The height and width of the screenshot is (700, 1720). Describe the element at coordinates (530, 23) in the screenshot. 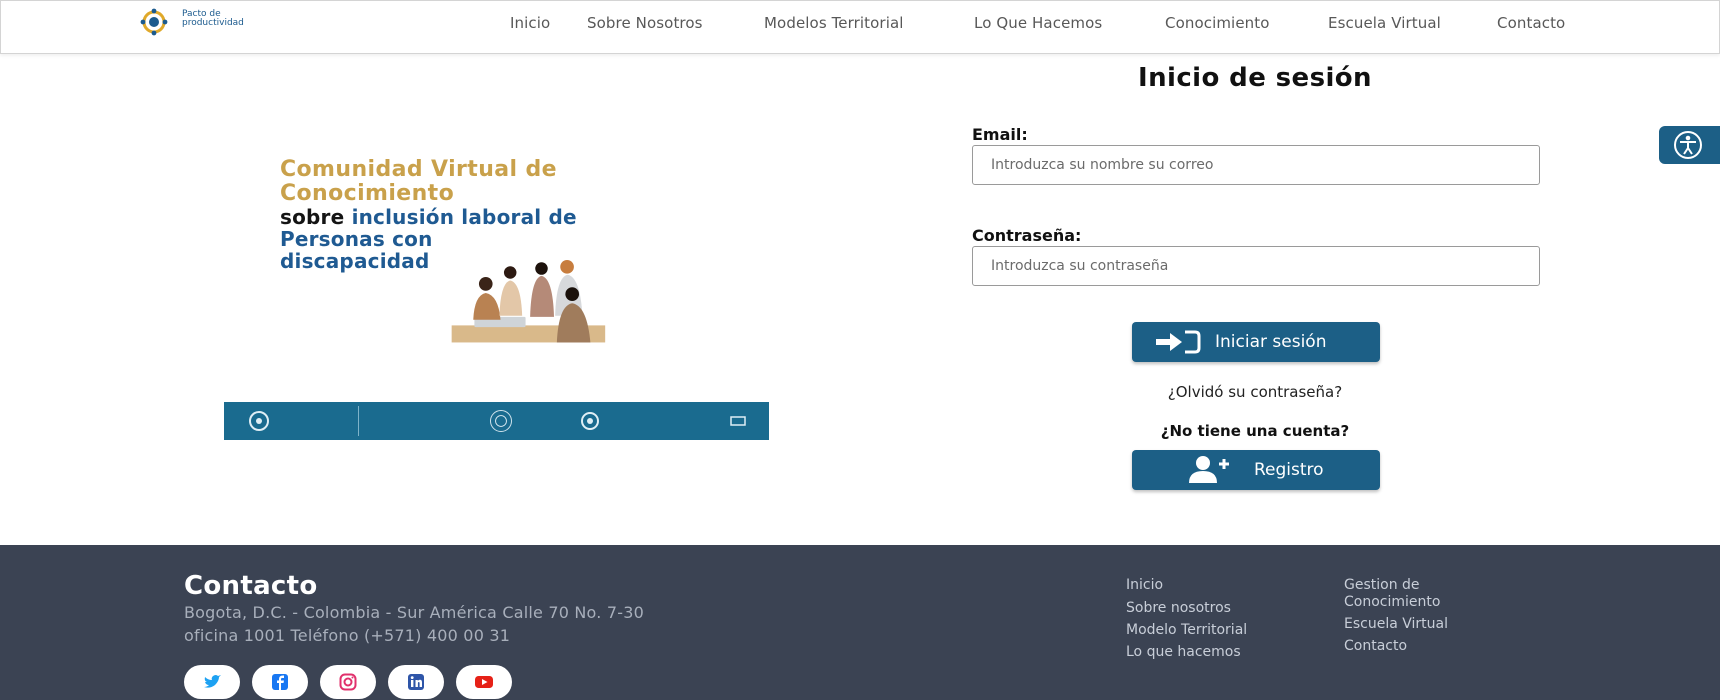

I see `nav-inicio: Inicio` at that location.